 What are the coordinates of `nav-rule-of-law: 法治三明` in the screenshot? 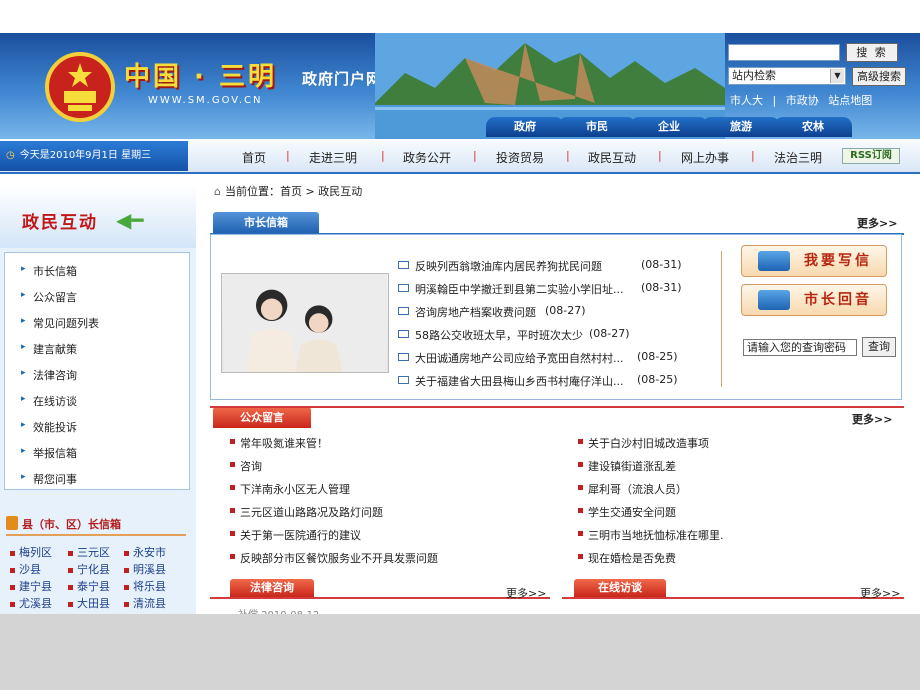 It's located at (798, 157).